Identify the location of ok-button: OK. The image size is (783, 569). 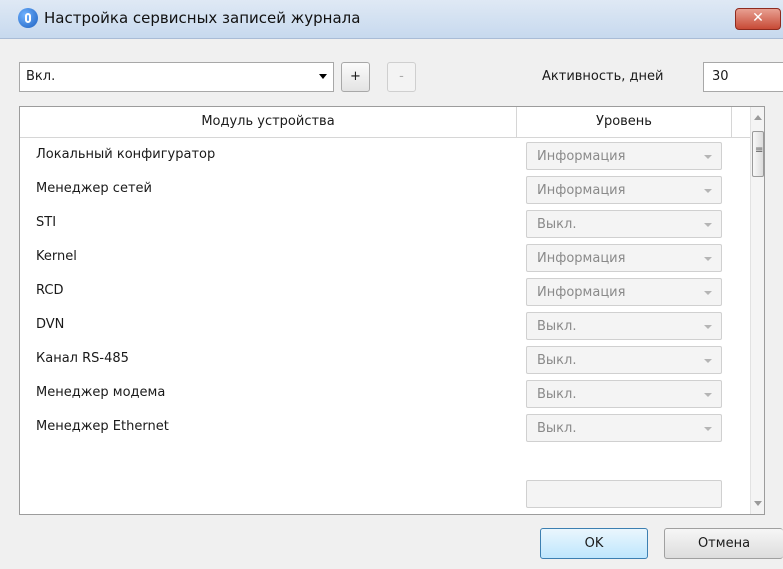
(594, 543).